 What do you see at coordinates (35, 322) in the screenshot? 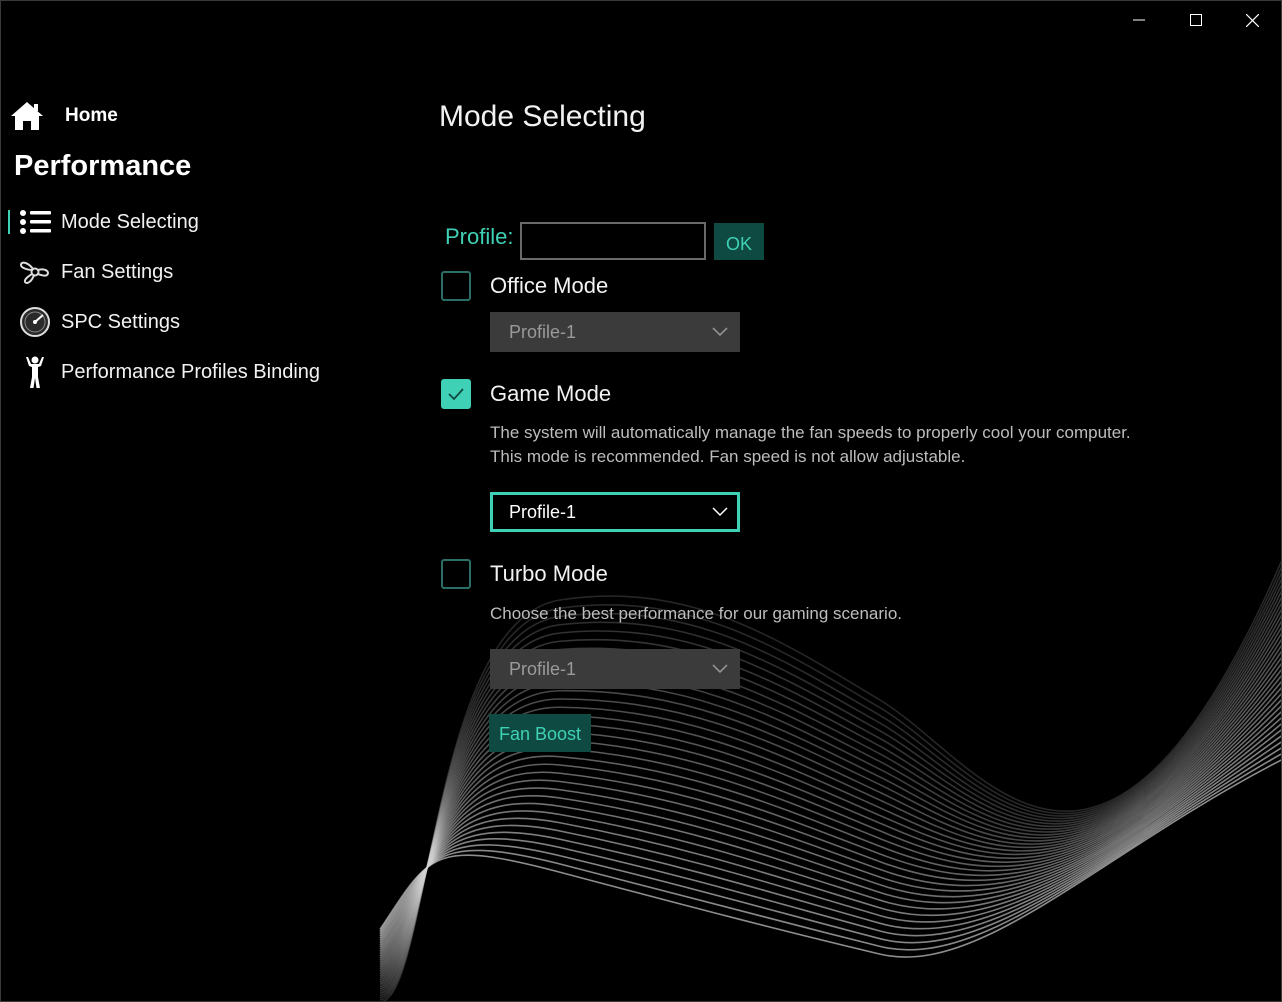
I see `gauge-icon` at bounding box center [35, 322].